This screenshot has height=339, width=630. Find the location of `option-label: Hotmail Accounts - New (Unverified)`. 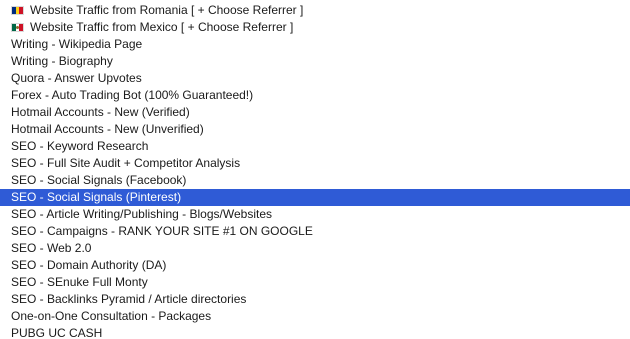

option-label: Hotmail Accounts - New (Unverified) is located at coordinates (107, 129).